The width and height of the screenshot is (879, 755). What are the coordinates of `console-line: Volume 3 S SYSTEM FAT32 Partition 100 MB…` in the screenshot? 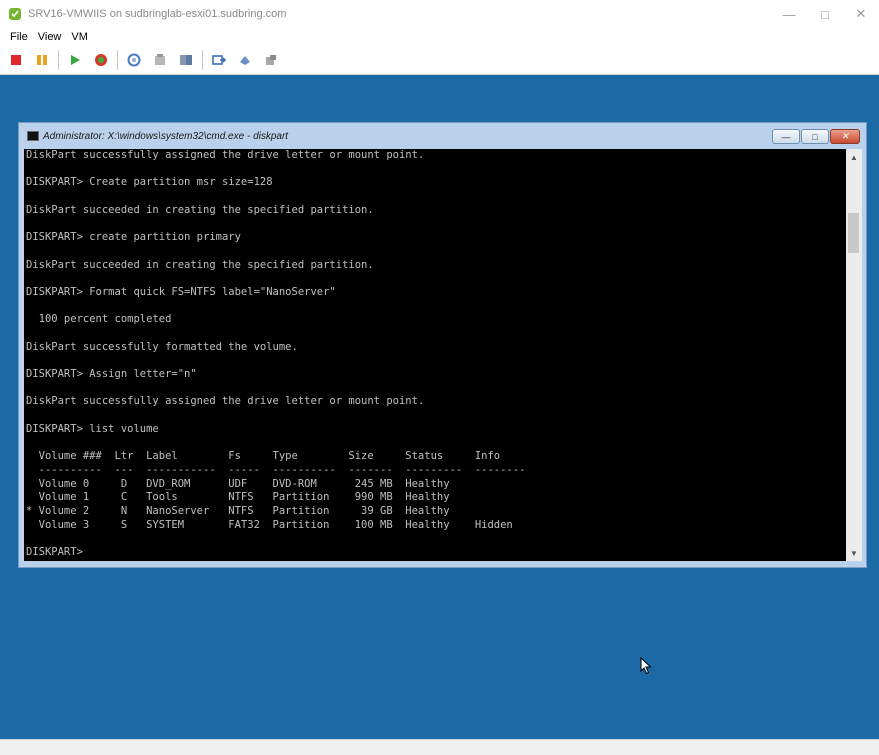 It's located at (269, 524).